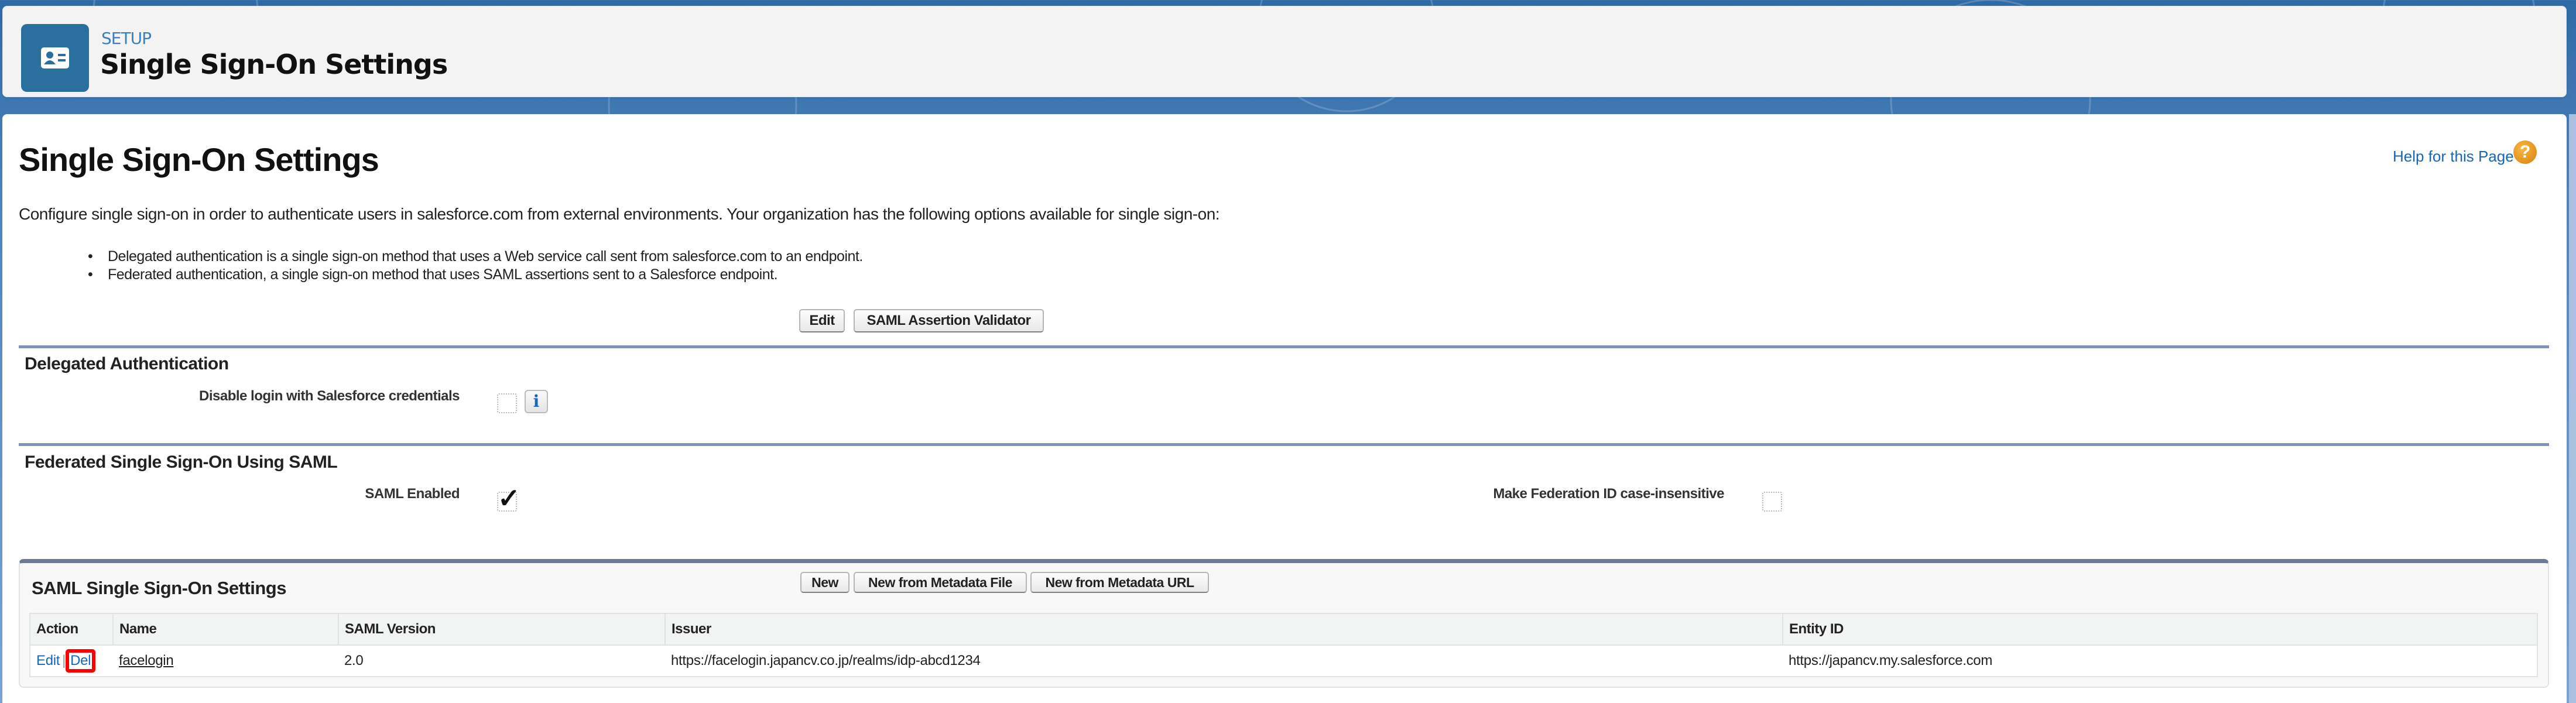 The image size is (2576, 703). What do you see at coordinates (949, 320) in the screenshot?
I see `saml-assertion-validator-button: SAML Assertion Validator` at bounding box center [949, 320].